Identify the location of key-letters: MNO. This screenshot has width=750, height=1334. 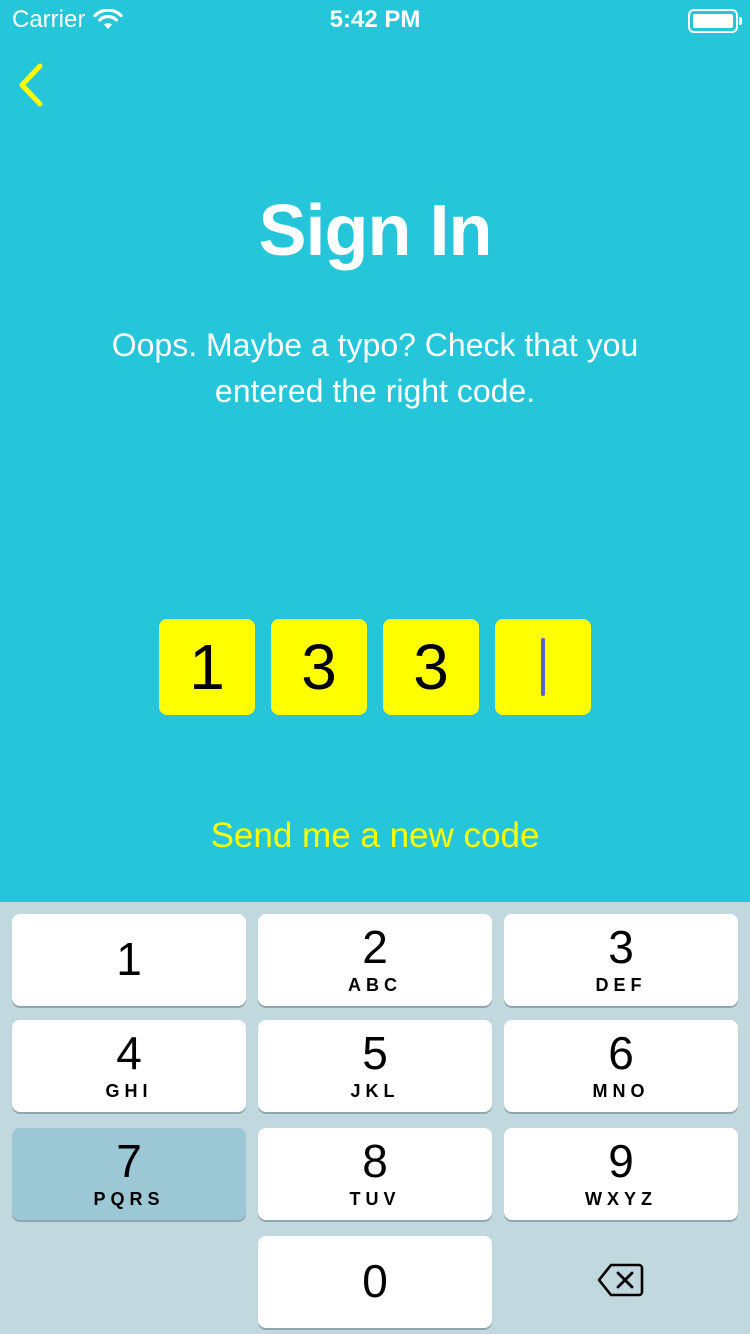
(621, 1091).